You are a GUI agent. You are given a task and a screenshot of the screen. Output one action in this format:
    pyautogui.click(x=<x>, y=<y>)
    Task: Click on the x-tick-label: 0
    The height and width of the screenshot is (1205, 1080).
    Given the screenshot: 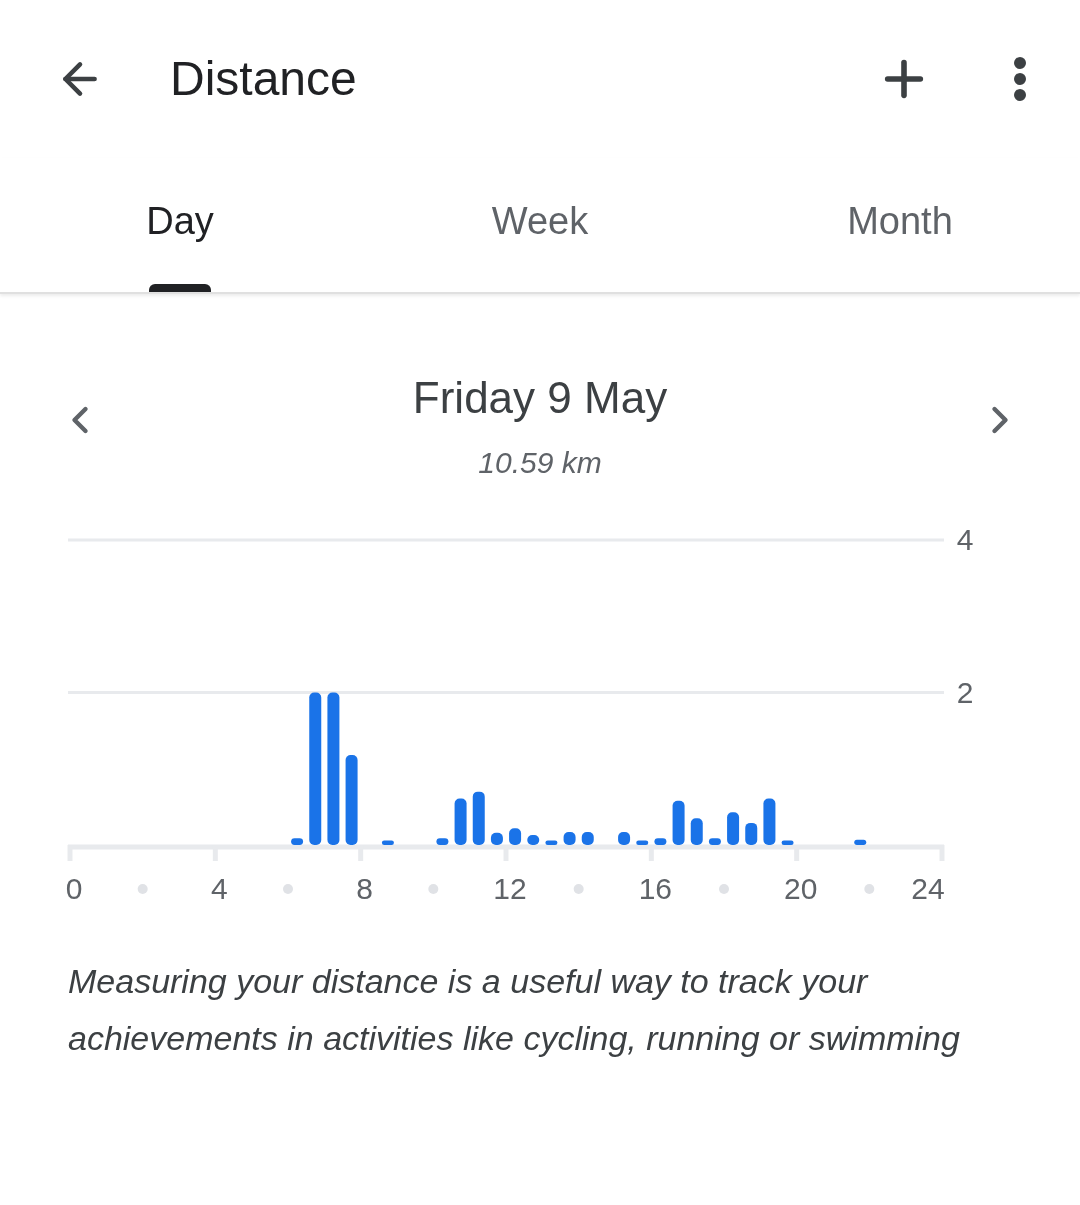 What is the action you would take?
    pyautogui.click(x=74, y=888)
    